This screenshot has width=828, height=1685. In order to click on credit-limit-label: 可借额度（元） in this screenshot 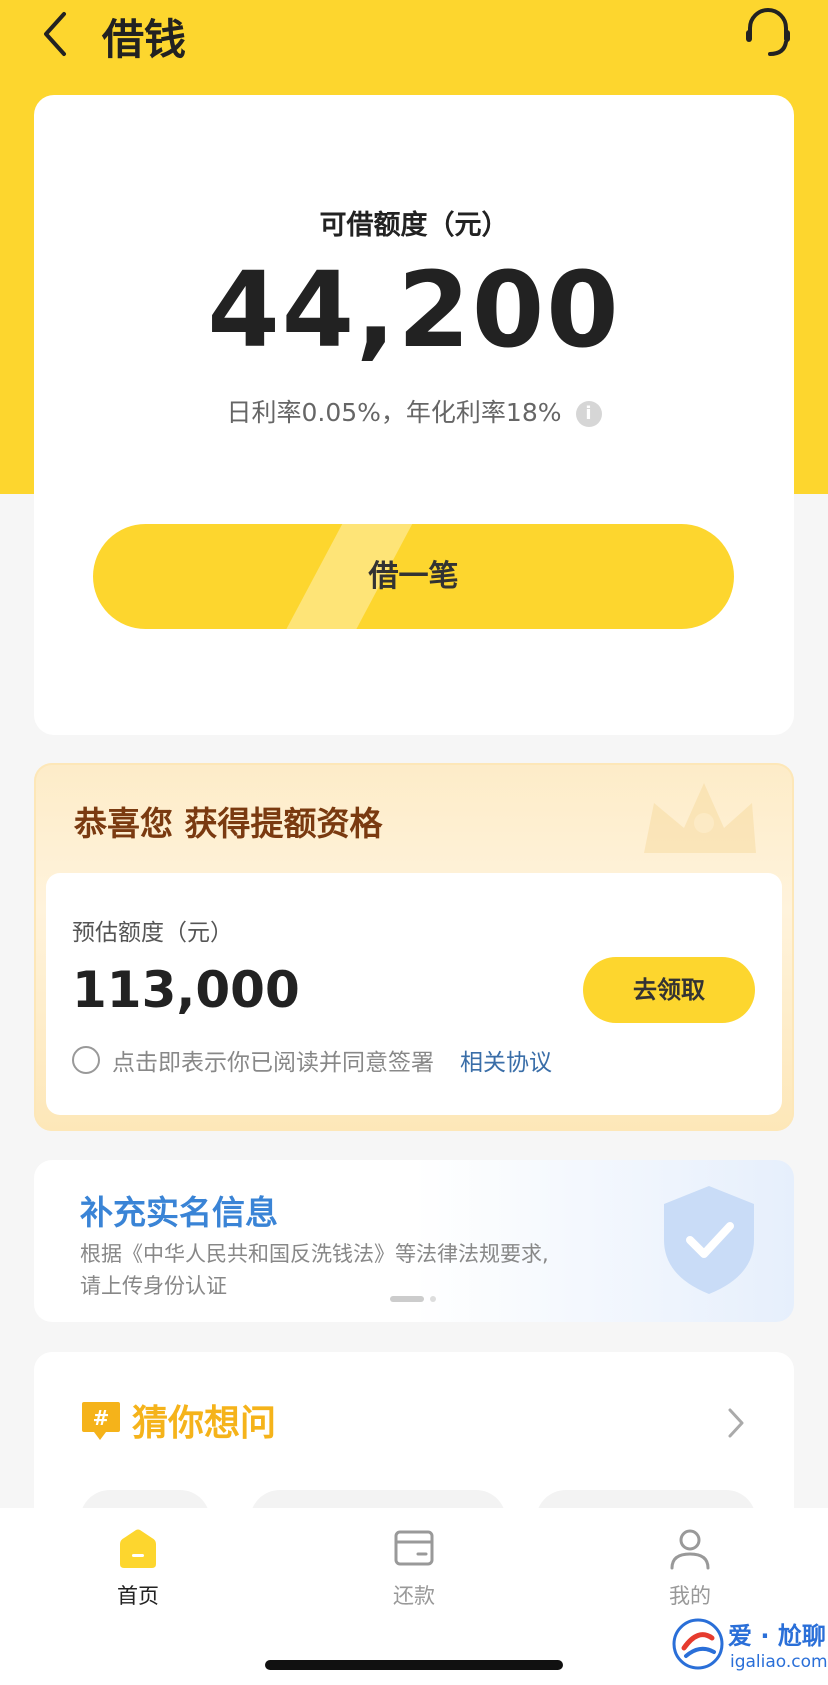, I will do `click(414, 225)`.